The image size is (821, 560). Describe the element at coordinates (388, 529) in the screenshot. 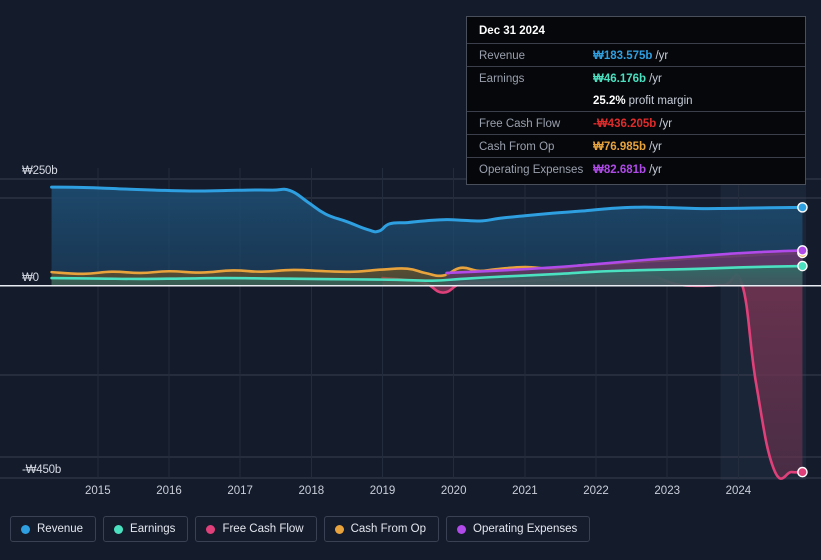

I see `legend-item-label: Cash From Op` at that location.